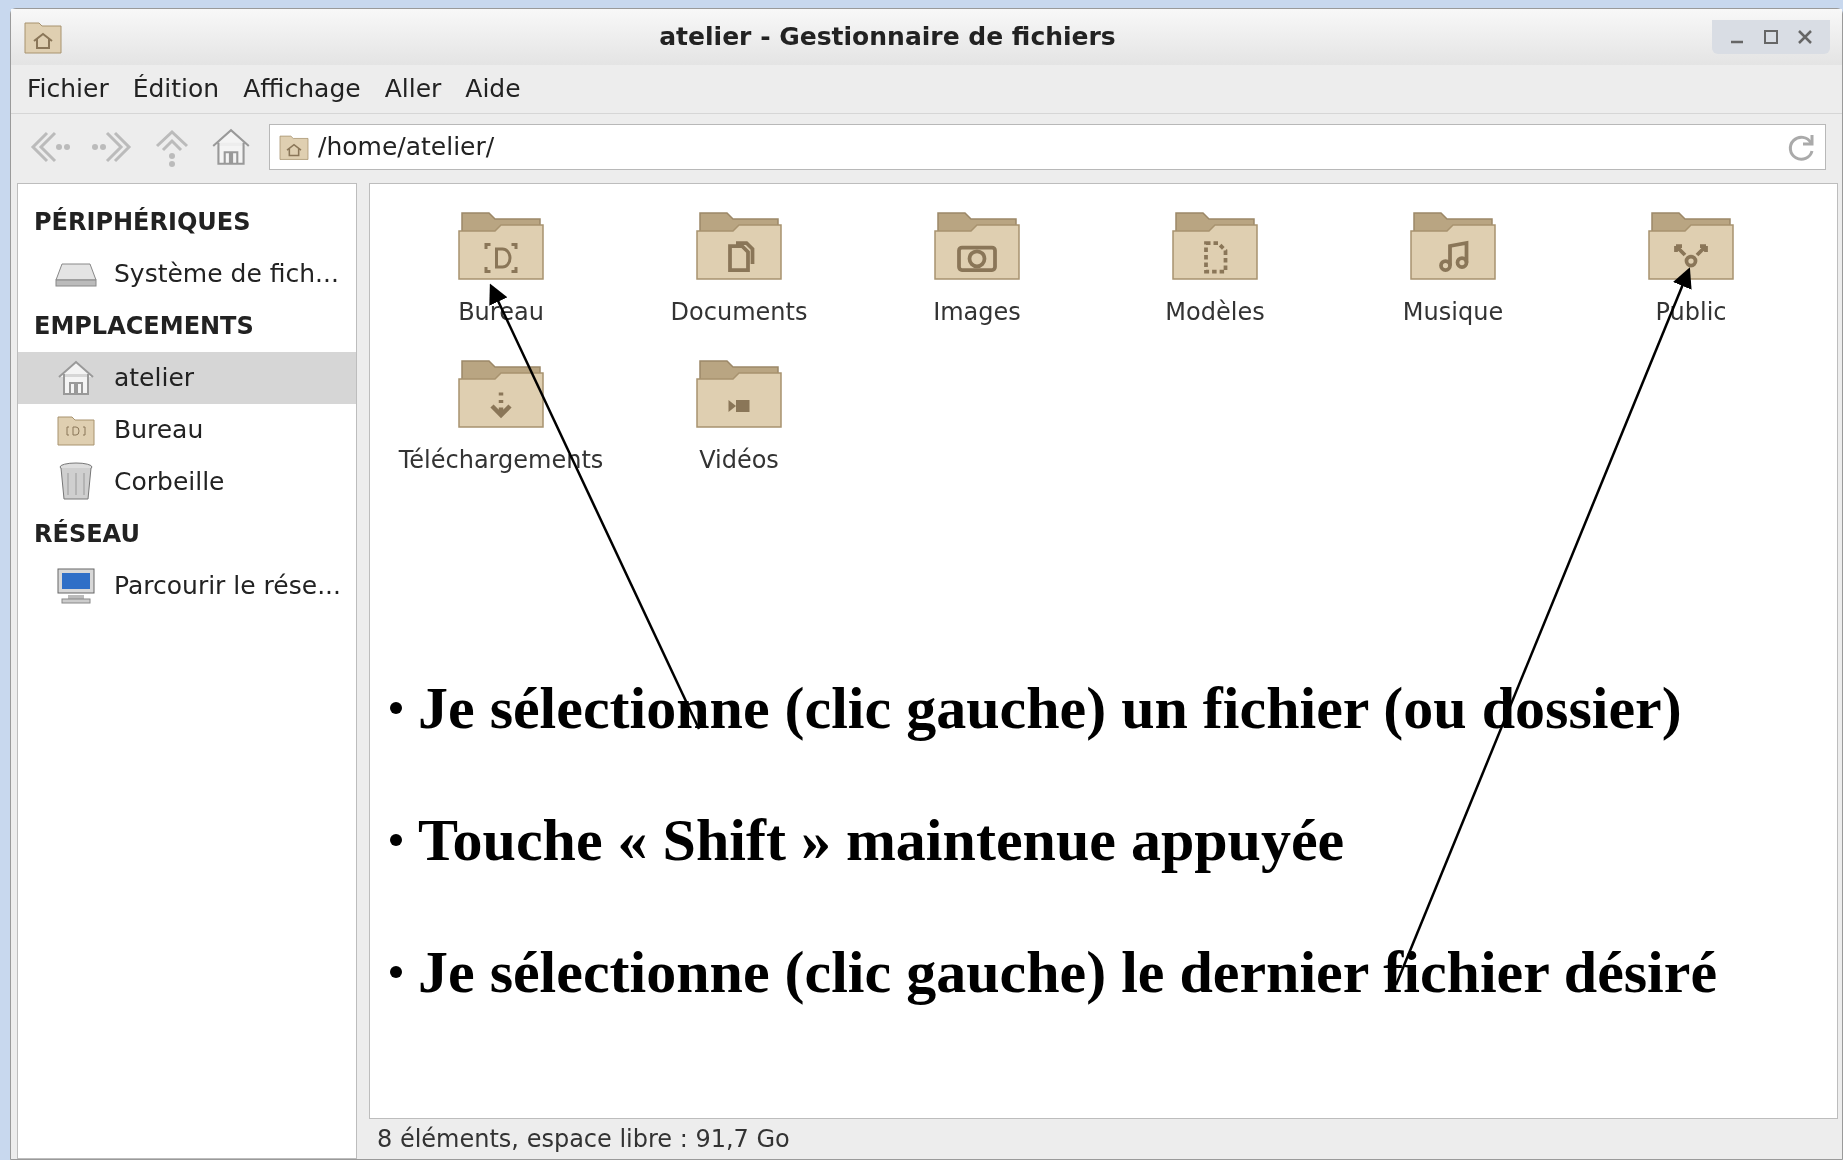 This screenshot has width=1843, height=1160. Describe the element at coordinates (302, 89) in the screenshot. I see `menu-item: Affichage` at that location.